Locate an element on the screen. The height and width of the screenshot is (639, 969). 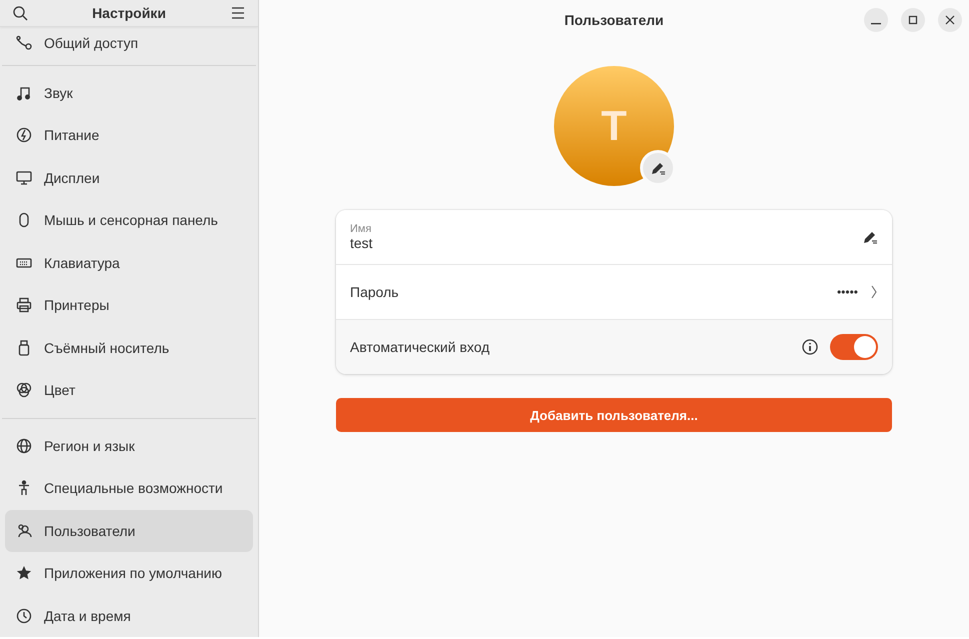
sidebar-item: Питание is located at coordinates (129, 135).